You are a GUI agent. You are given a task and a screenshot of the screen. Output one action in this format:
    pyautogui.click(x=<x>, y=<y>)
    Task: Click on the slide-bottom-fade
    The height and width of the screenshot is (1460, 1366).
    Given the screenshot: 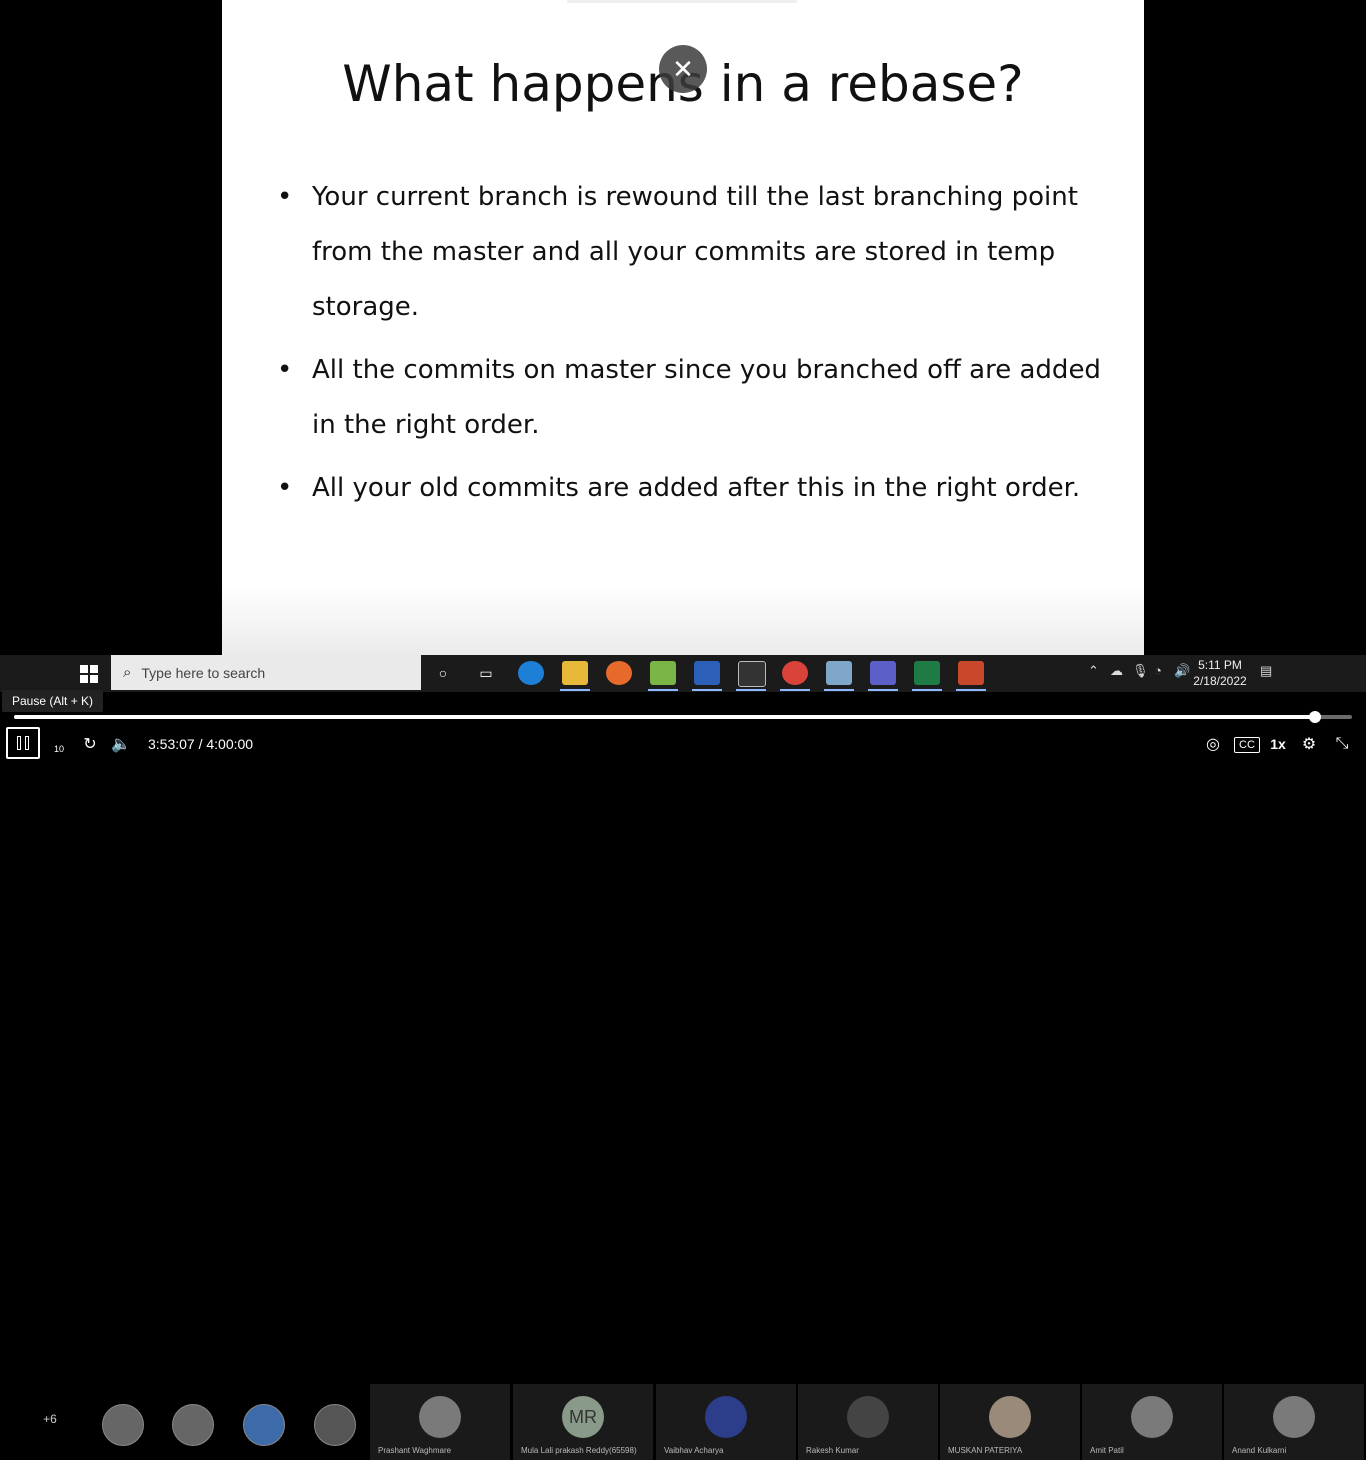 What is the action you would take?
    pyautogui.click(x=683, y=620)
    